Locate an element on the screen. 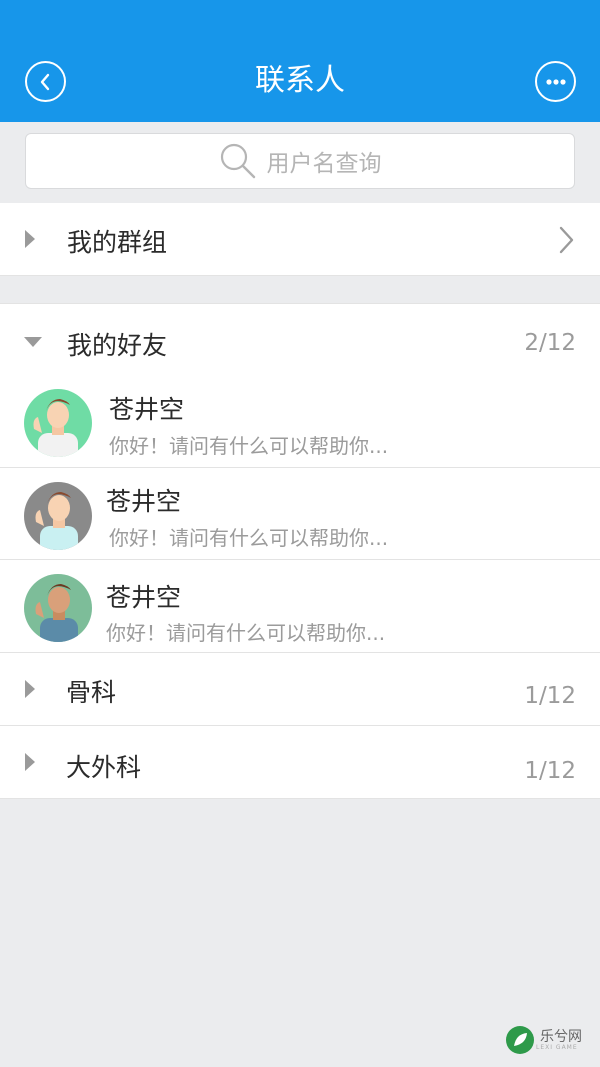  chevron-right-icon is located at coordinates (566, 240).